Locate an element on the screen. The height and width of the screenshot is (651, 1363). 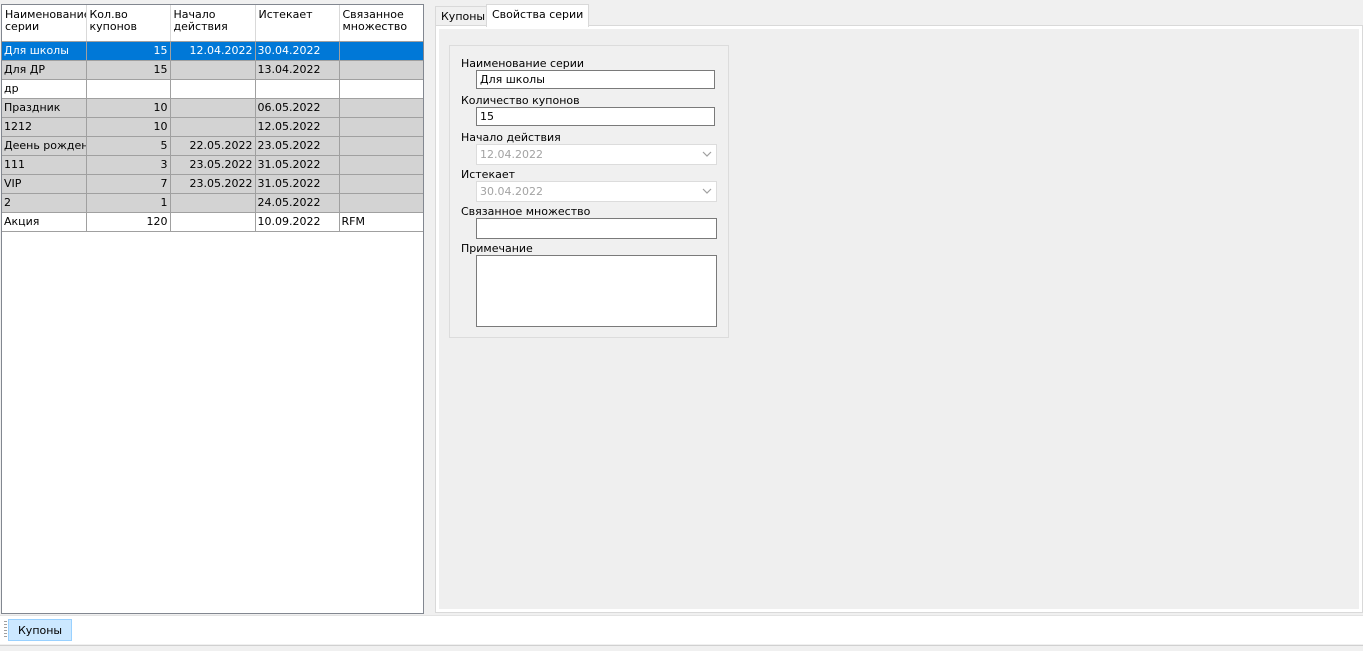
table-row: Праздник 10 06.05.2022 is located at coordinates (212, 108).